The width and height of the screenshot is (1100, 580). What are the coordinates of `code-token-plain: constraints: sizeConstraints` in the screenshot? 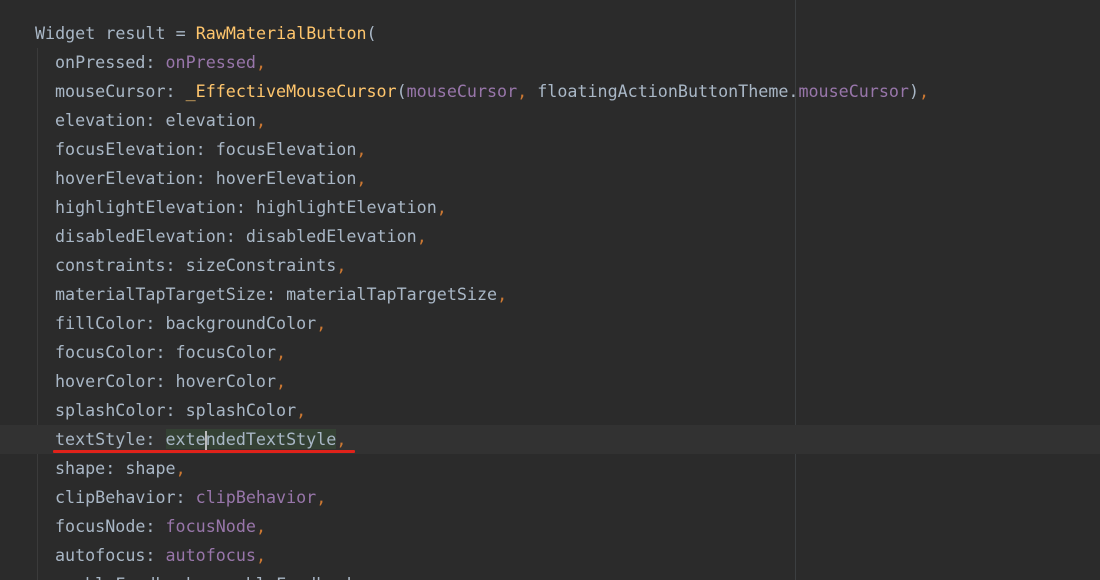 It's located at (196, 265).